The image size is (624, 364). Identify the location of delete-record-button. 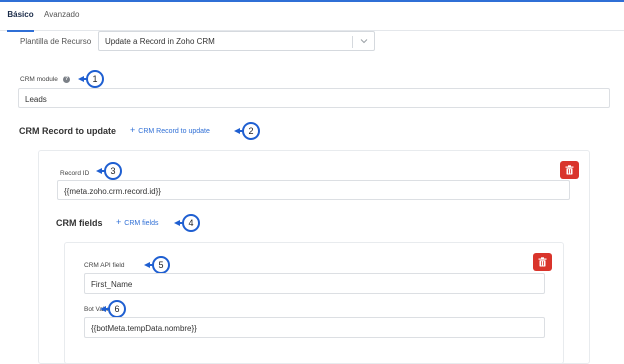
(569, 170).